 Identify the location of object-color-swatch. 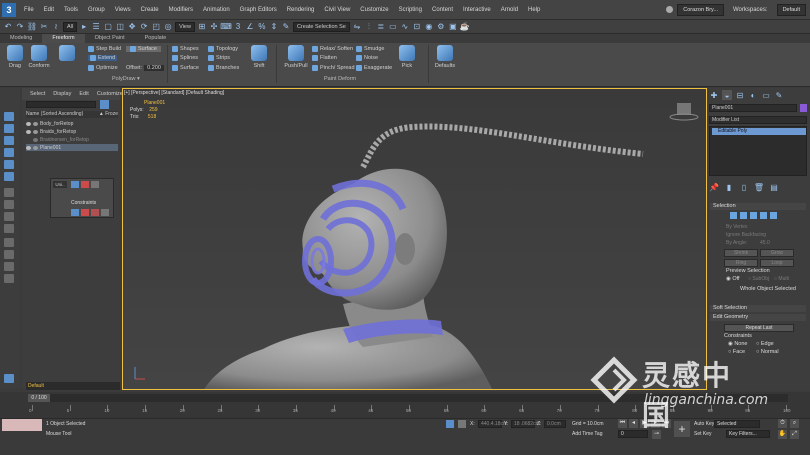
(803, 108).